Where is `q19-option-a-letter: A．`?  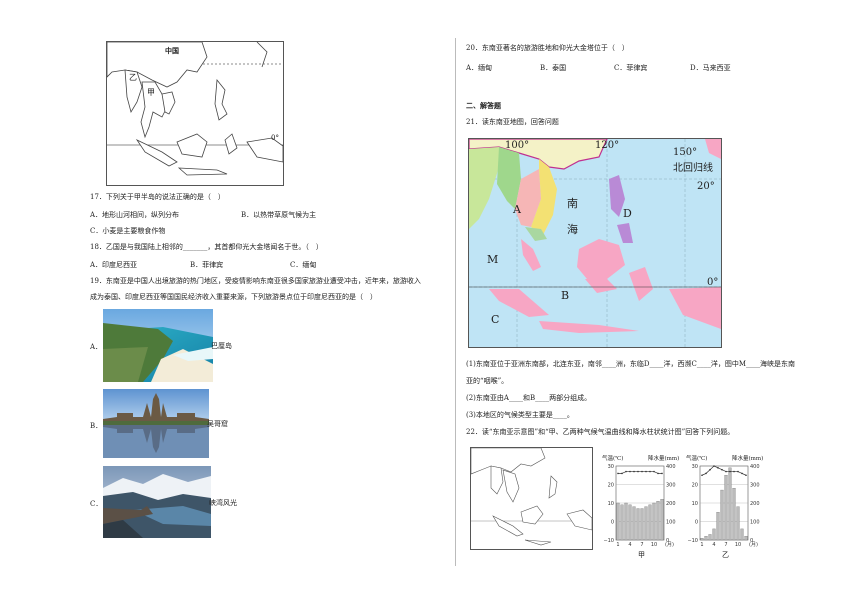
q19-option-a-letter: A． is located at coordinates (96, 347).